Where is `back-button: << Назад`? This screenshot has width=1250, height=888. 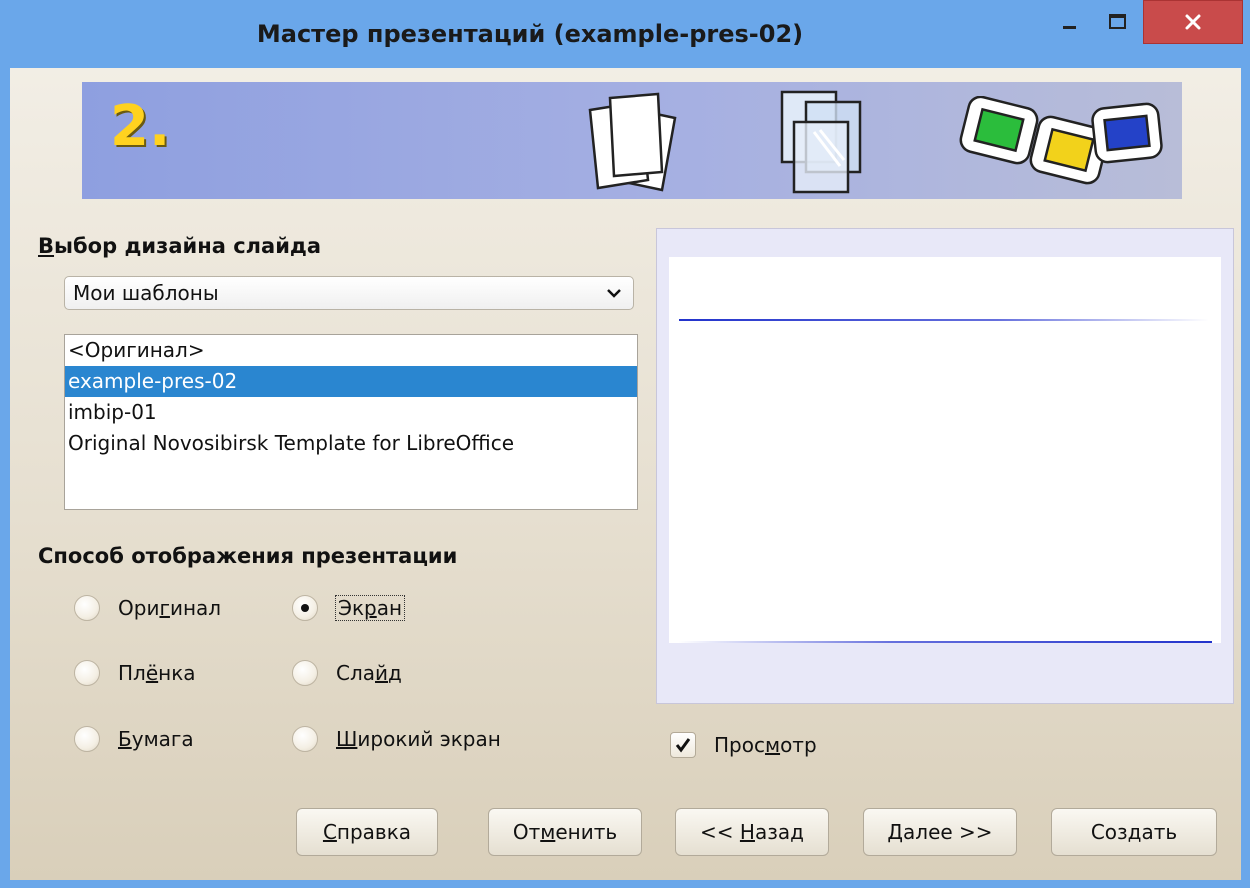 back-button: << Назад is located at coordinates (752, 832).